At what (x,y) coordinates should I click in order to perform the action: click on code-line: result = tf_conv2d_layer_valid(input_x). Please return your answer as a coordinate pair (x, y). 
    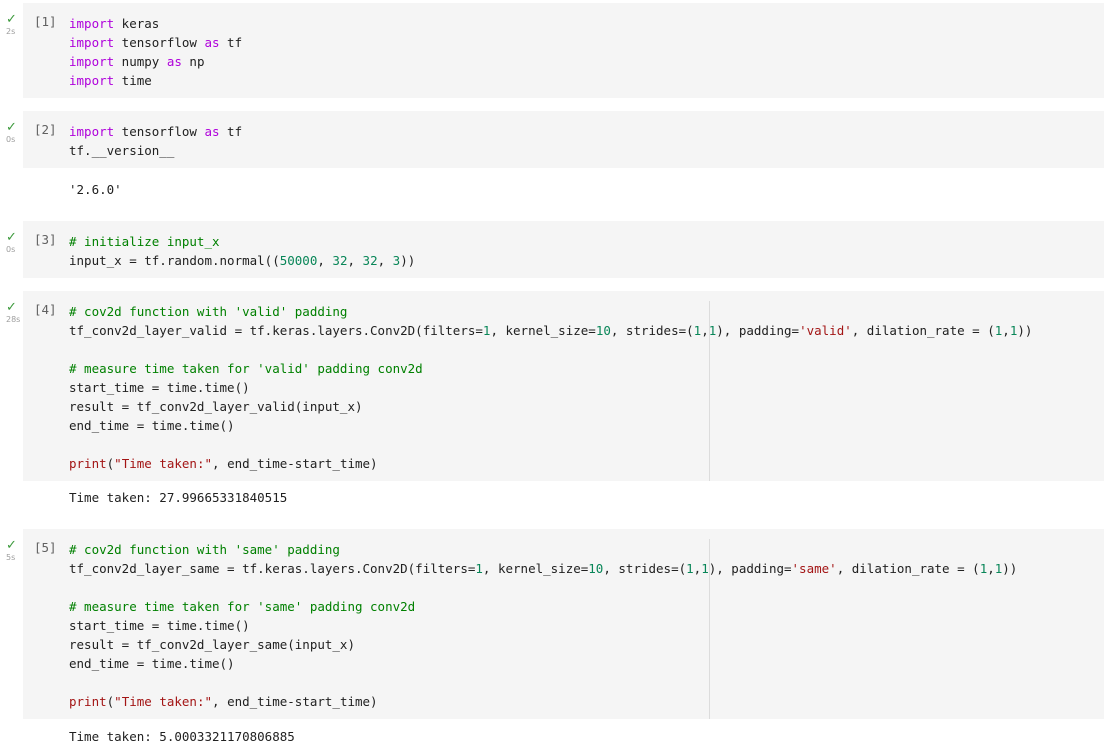
    Looking at the image, I should click on (550, 406).